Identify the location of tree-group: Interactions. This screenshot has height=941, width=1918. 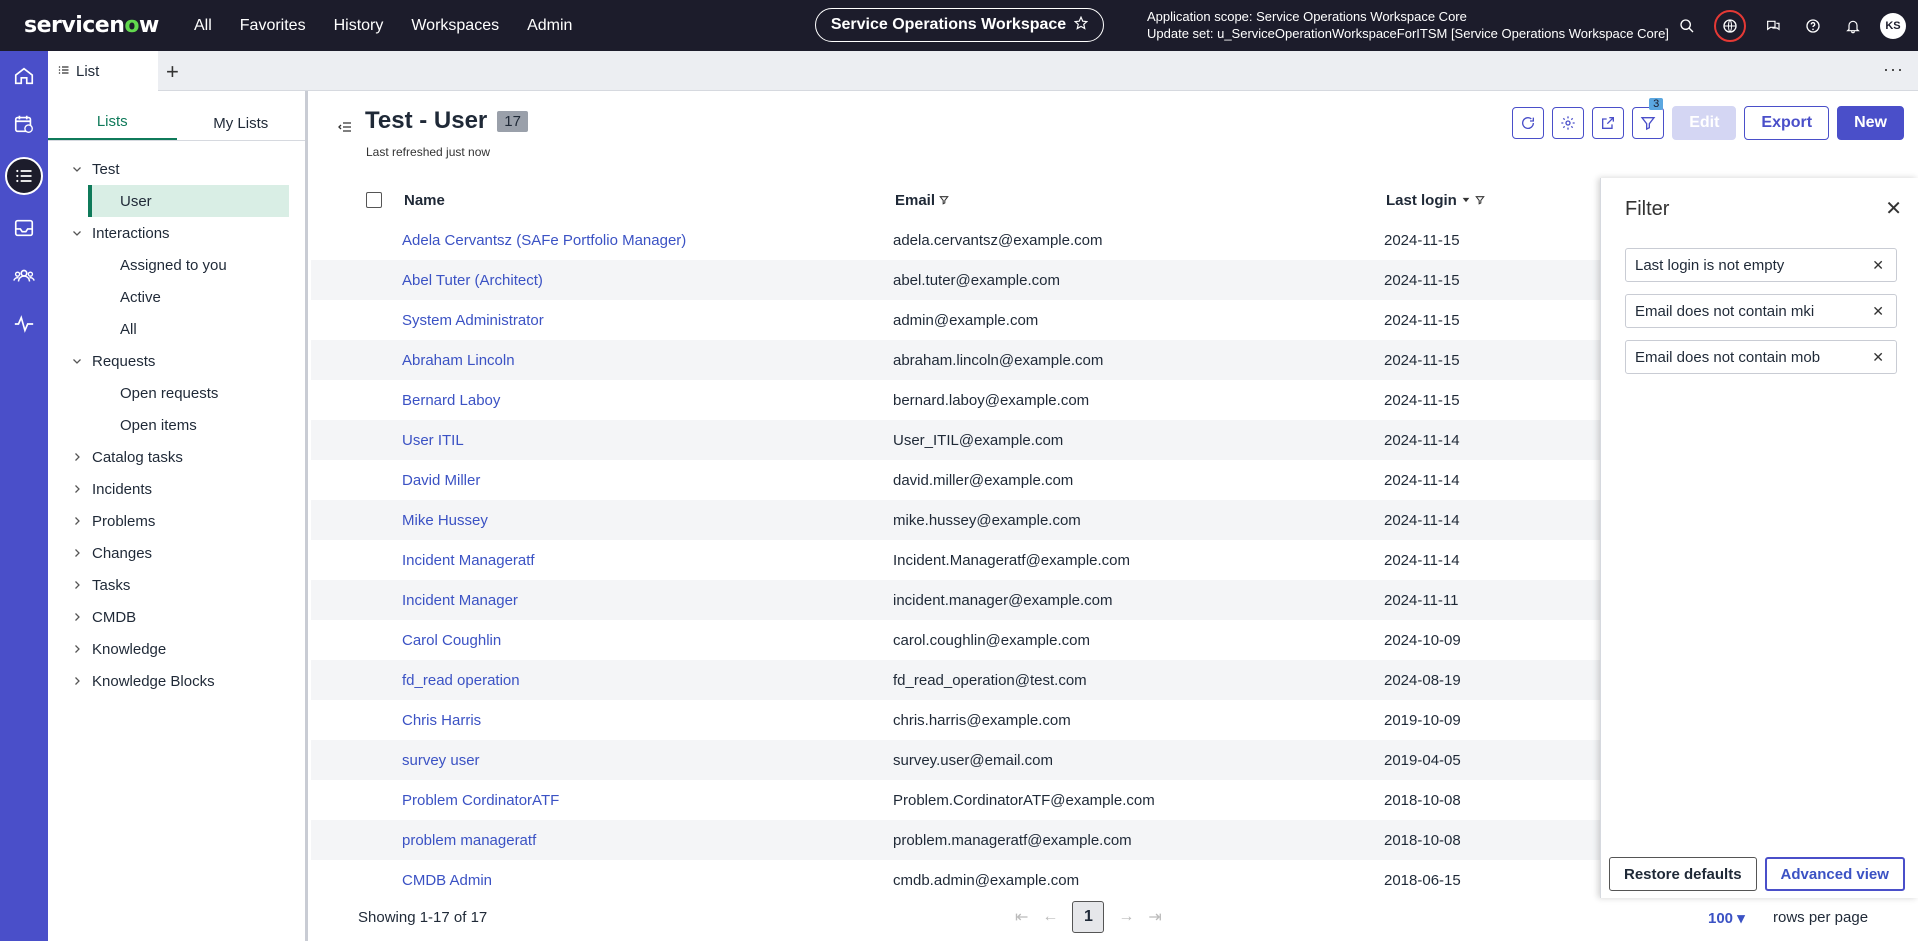
(176, 233).